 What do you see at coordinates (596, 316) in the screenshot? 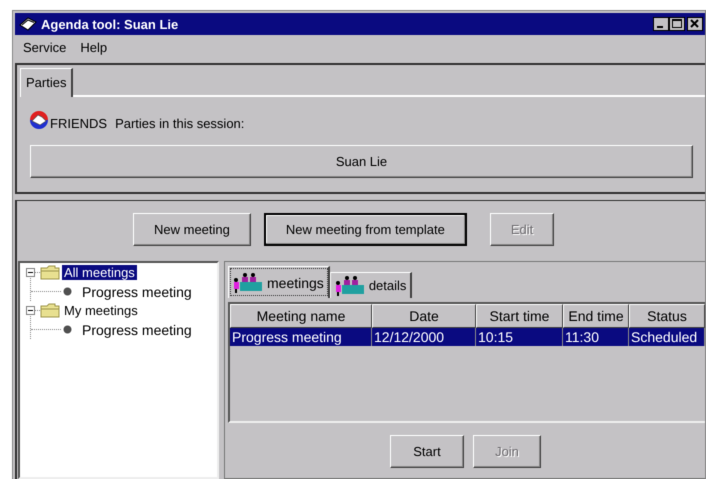
I see `column-header: End time` at bounding box center [596, 316].